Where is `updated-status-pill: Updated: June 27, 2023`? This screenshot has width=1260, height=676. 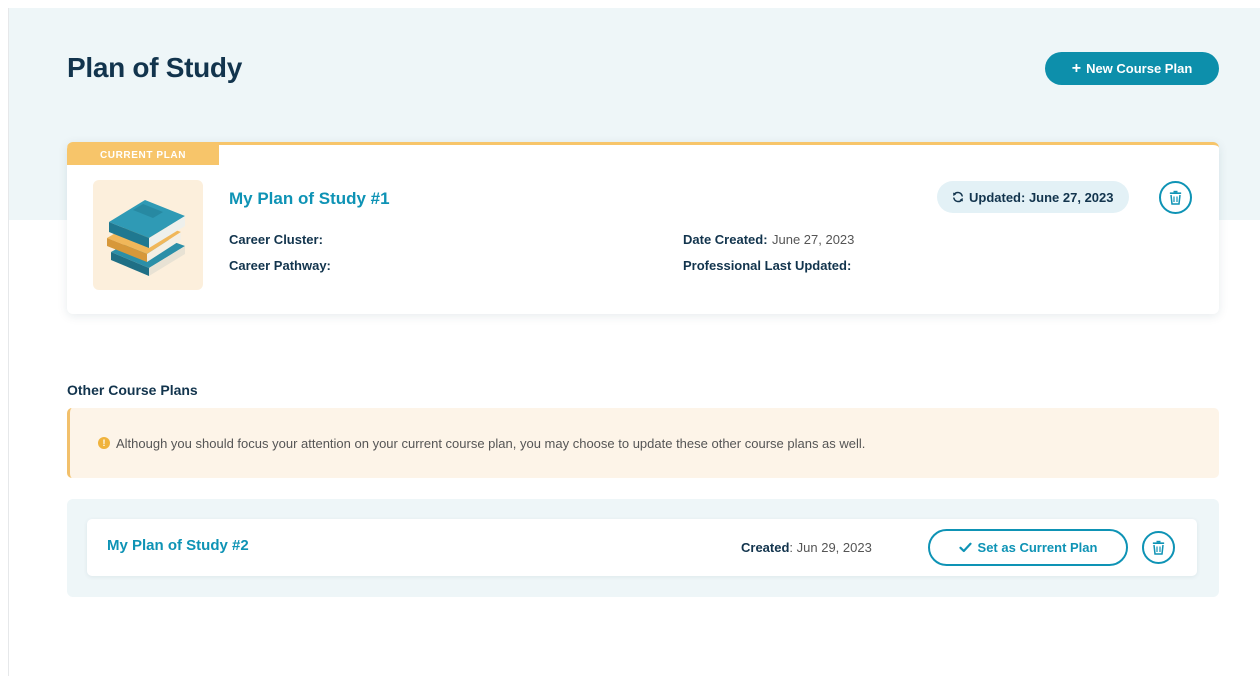
updated-status-pill: Updated: June 27, 2023 is located at coordinates (1033, 197).